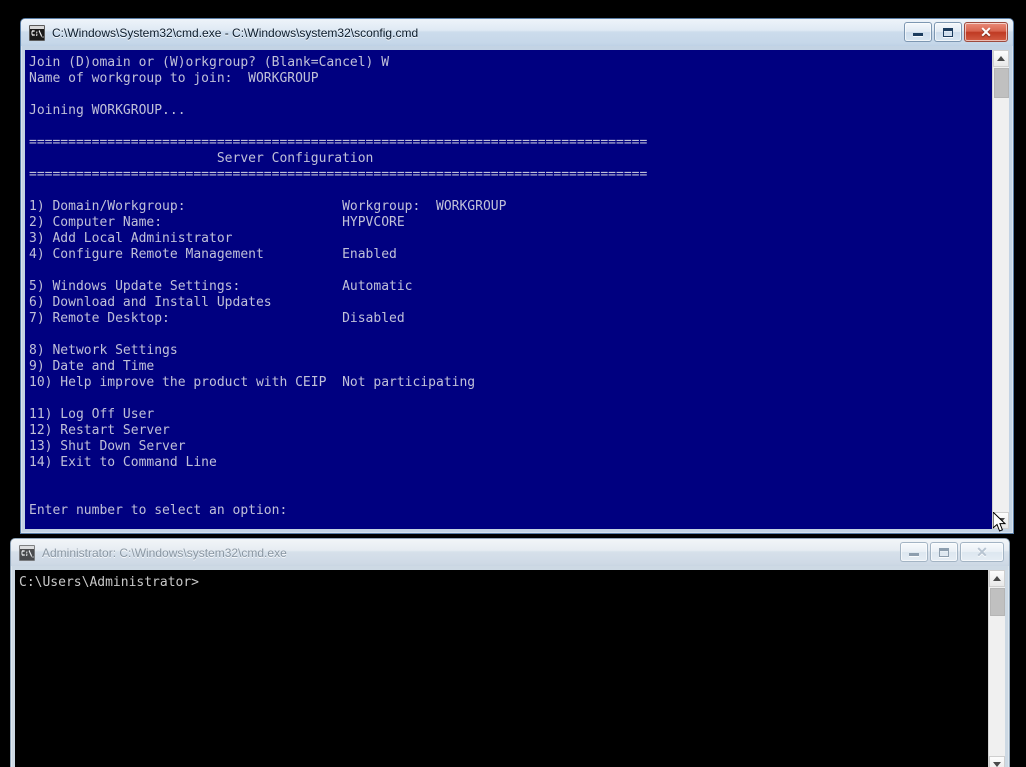  I want to click on sconfig-window-controls: ✕, so click(956, 32).